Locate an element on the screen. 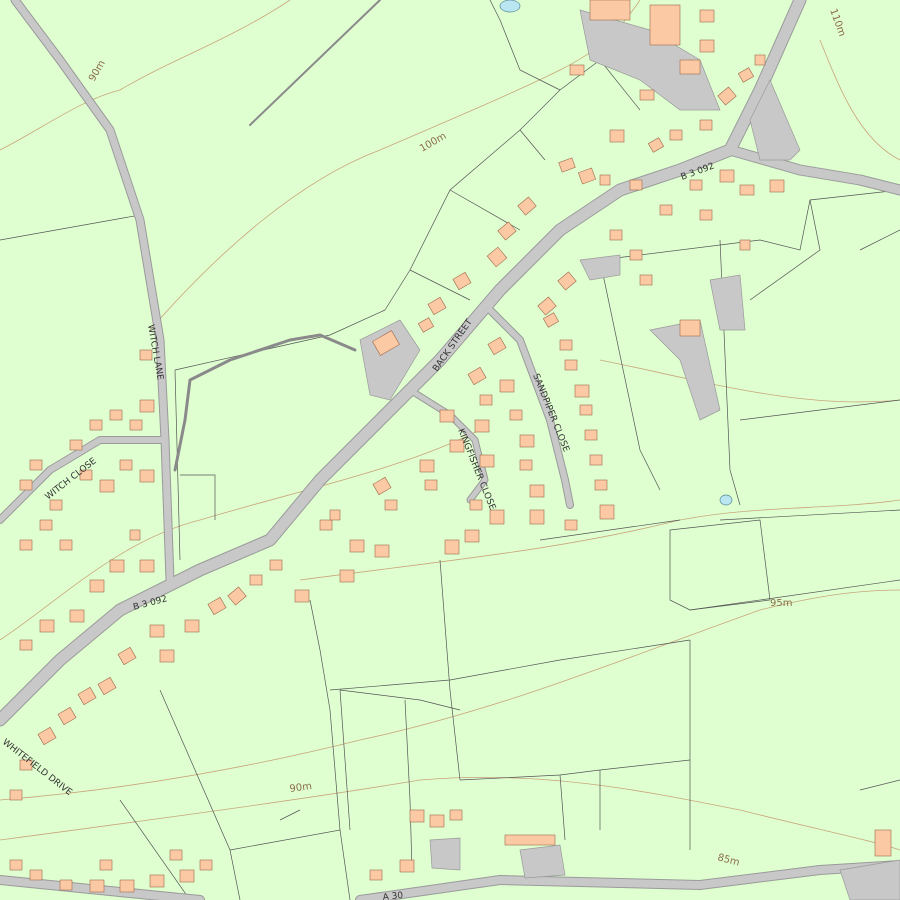 This screenshot has height=900, width=900. label-sandpiper-close: SANDPIPER CLOSE is located at coordinates (550, 412).